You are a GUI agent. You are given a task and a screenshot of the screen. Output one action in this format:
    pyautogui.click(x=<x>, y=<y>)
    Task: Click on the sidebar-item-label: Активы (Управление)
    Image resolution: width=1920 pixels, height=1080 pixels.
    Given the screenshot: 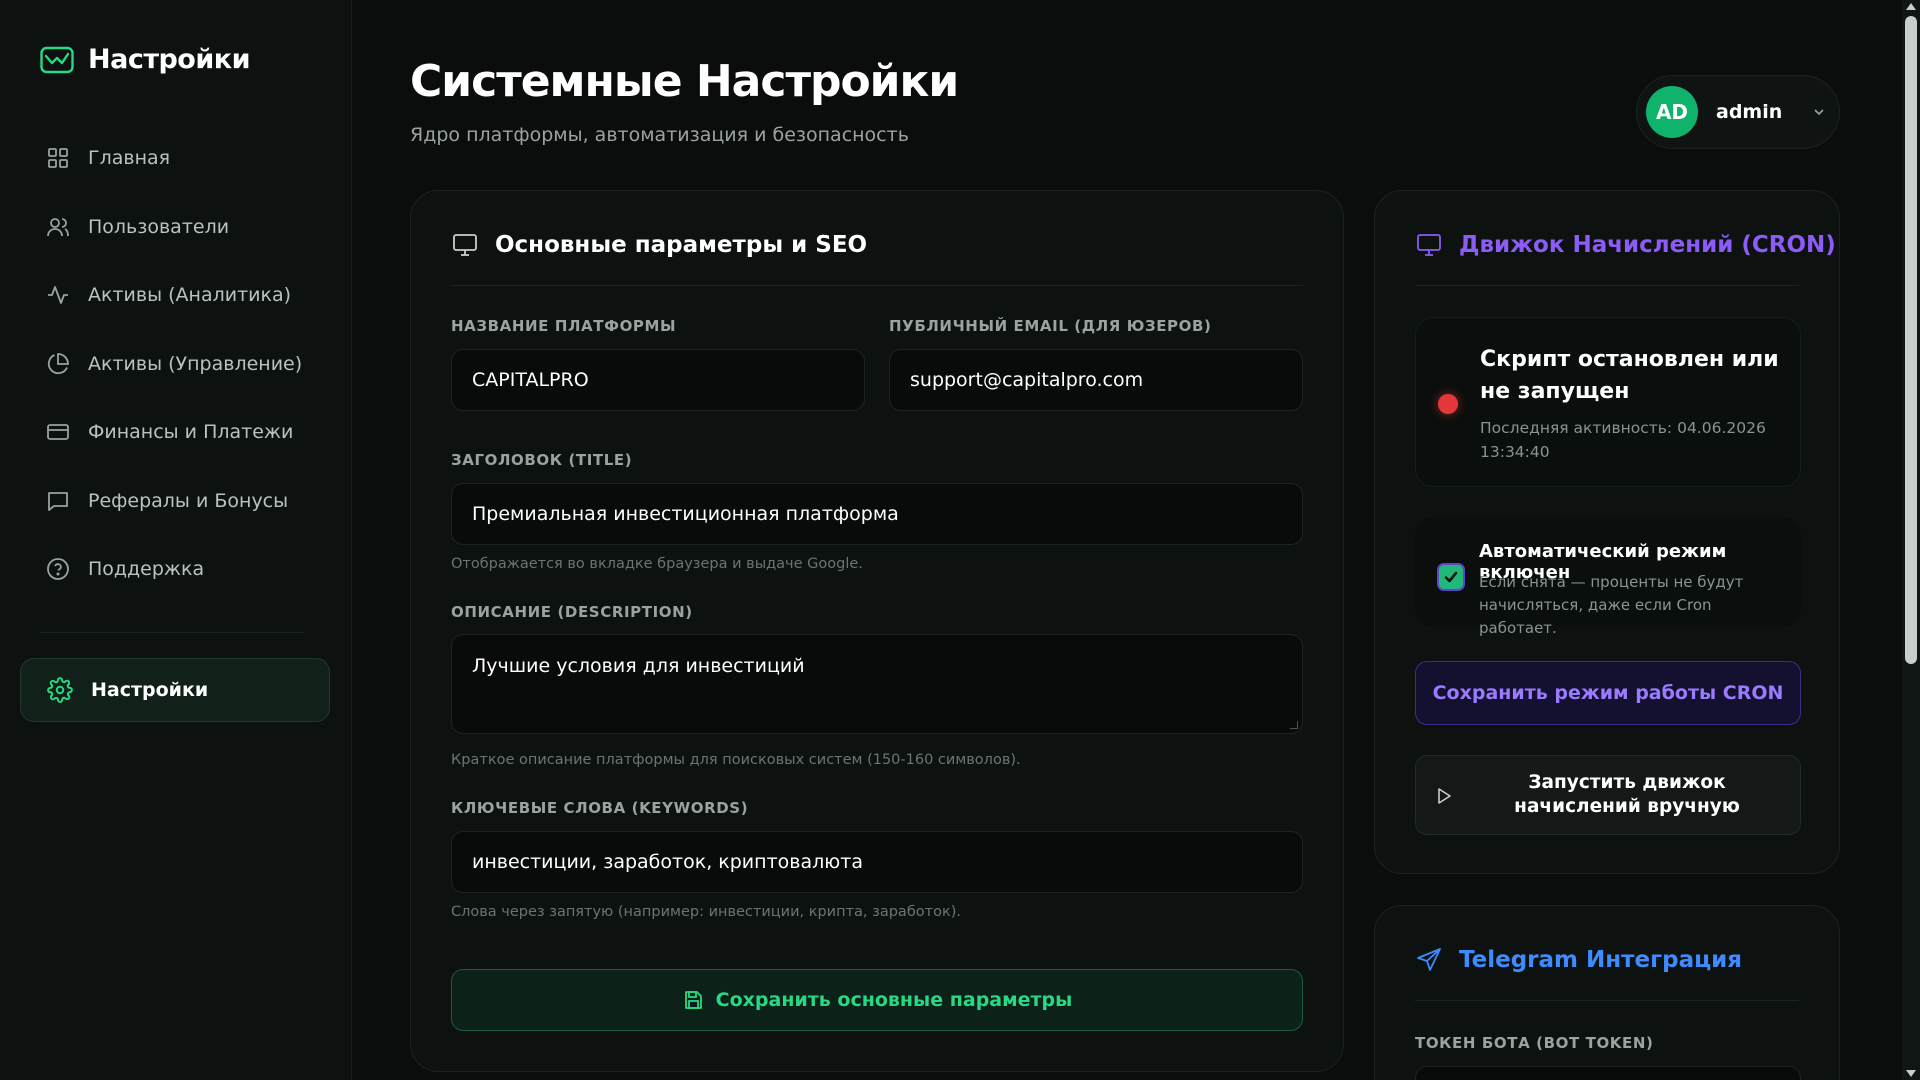 What is the action you would take?
    pyautogui.click(x=195, y=363)
    